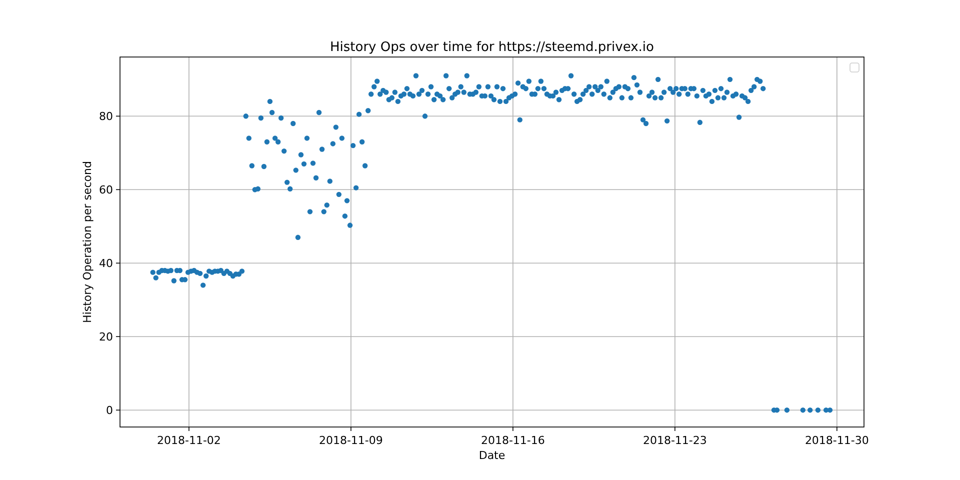 The width and height of the screenshot is (960, 480). What do you see at coordinates (855, 67) in the screenshot?
I see `legend-box` at bounding box center [855, 67].